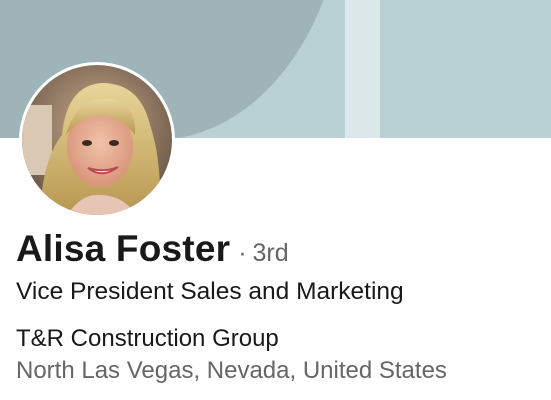 This screenshot has height=400, width=551. I want to click on name-row: Alisa Foster · 3rd, so click(152, 249).